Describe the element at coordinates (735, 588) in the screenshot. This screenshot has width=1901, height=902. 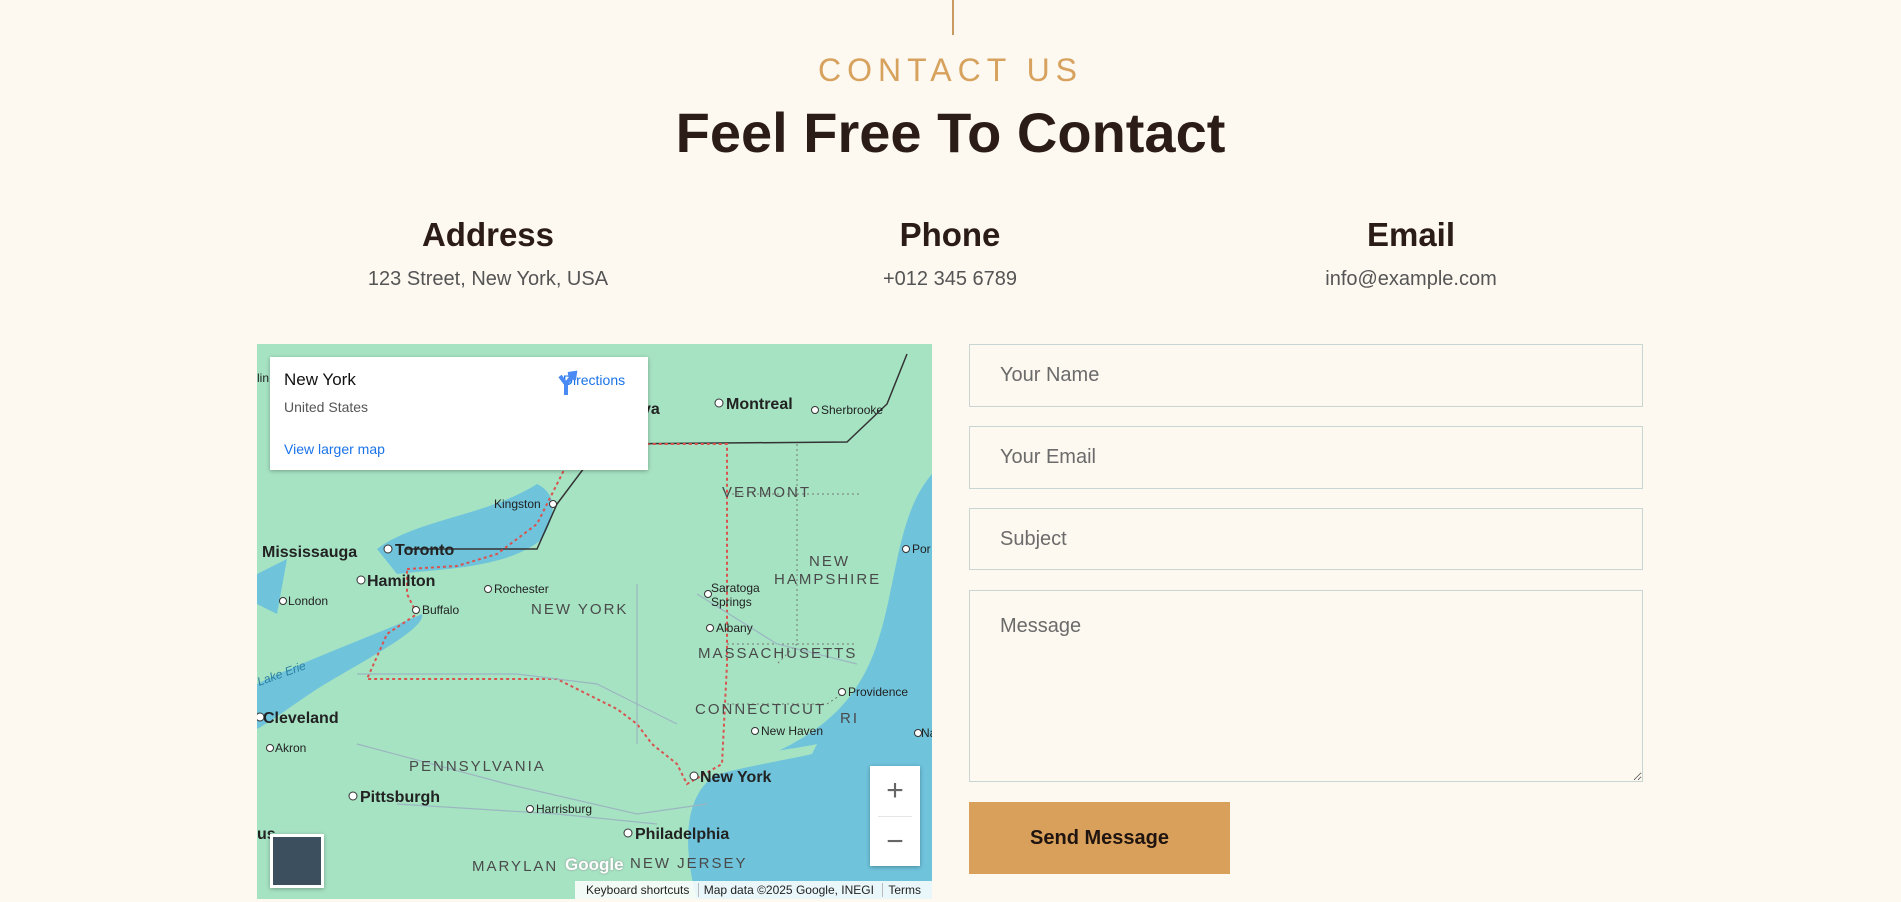
I see `map-label-saratoga-1: Saratoga` at that location.